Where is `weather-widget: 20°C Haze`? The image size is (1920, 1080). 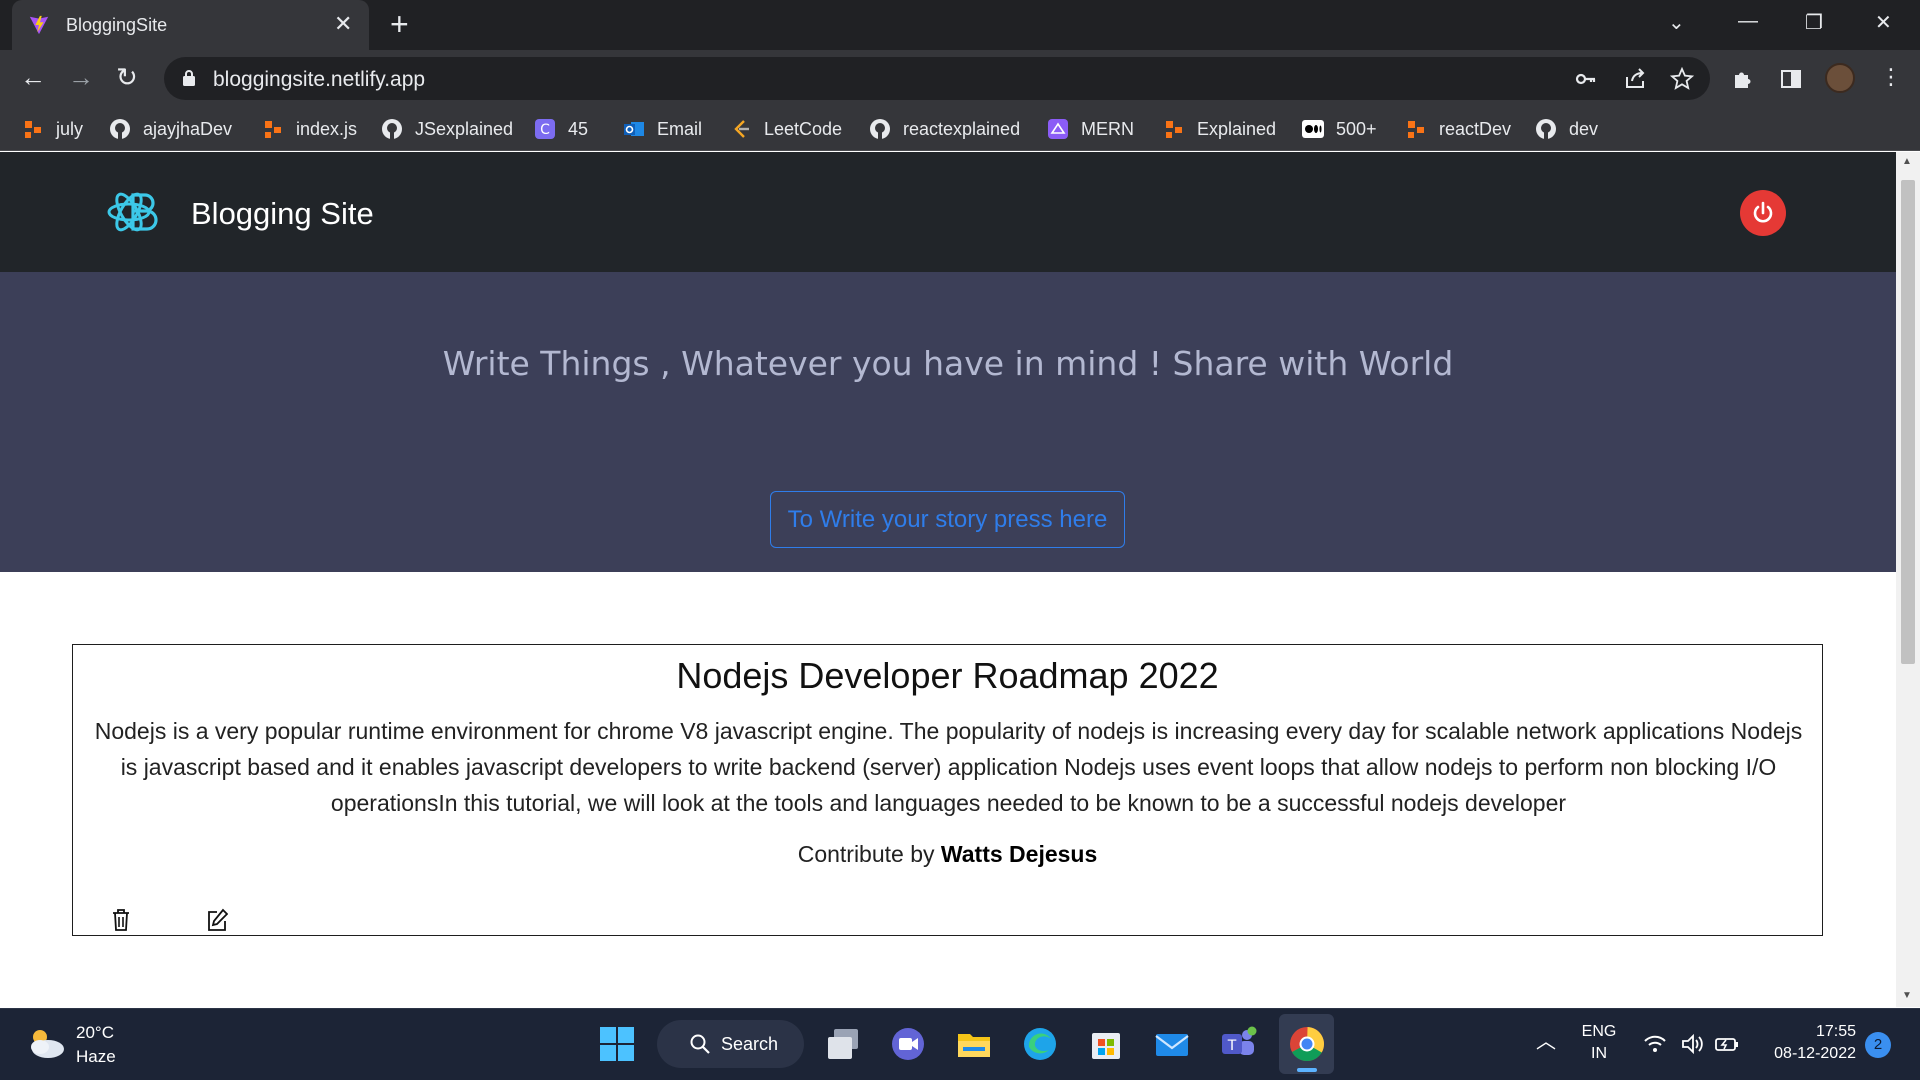
weather-widget: 20°C Haze is located at coordinates (96, 1045).